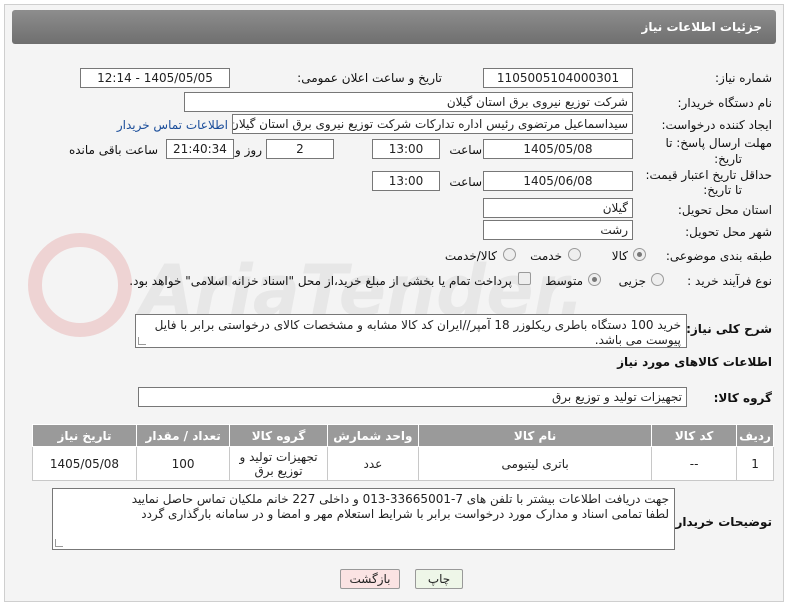 The height and width of the screenshot is (606, 788). What do you see at coordinates (535, 463) in the screenshot?
I see `cell-name: باتری لیتیومی` at bounding box center [535, 463].